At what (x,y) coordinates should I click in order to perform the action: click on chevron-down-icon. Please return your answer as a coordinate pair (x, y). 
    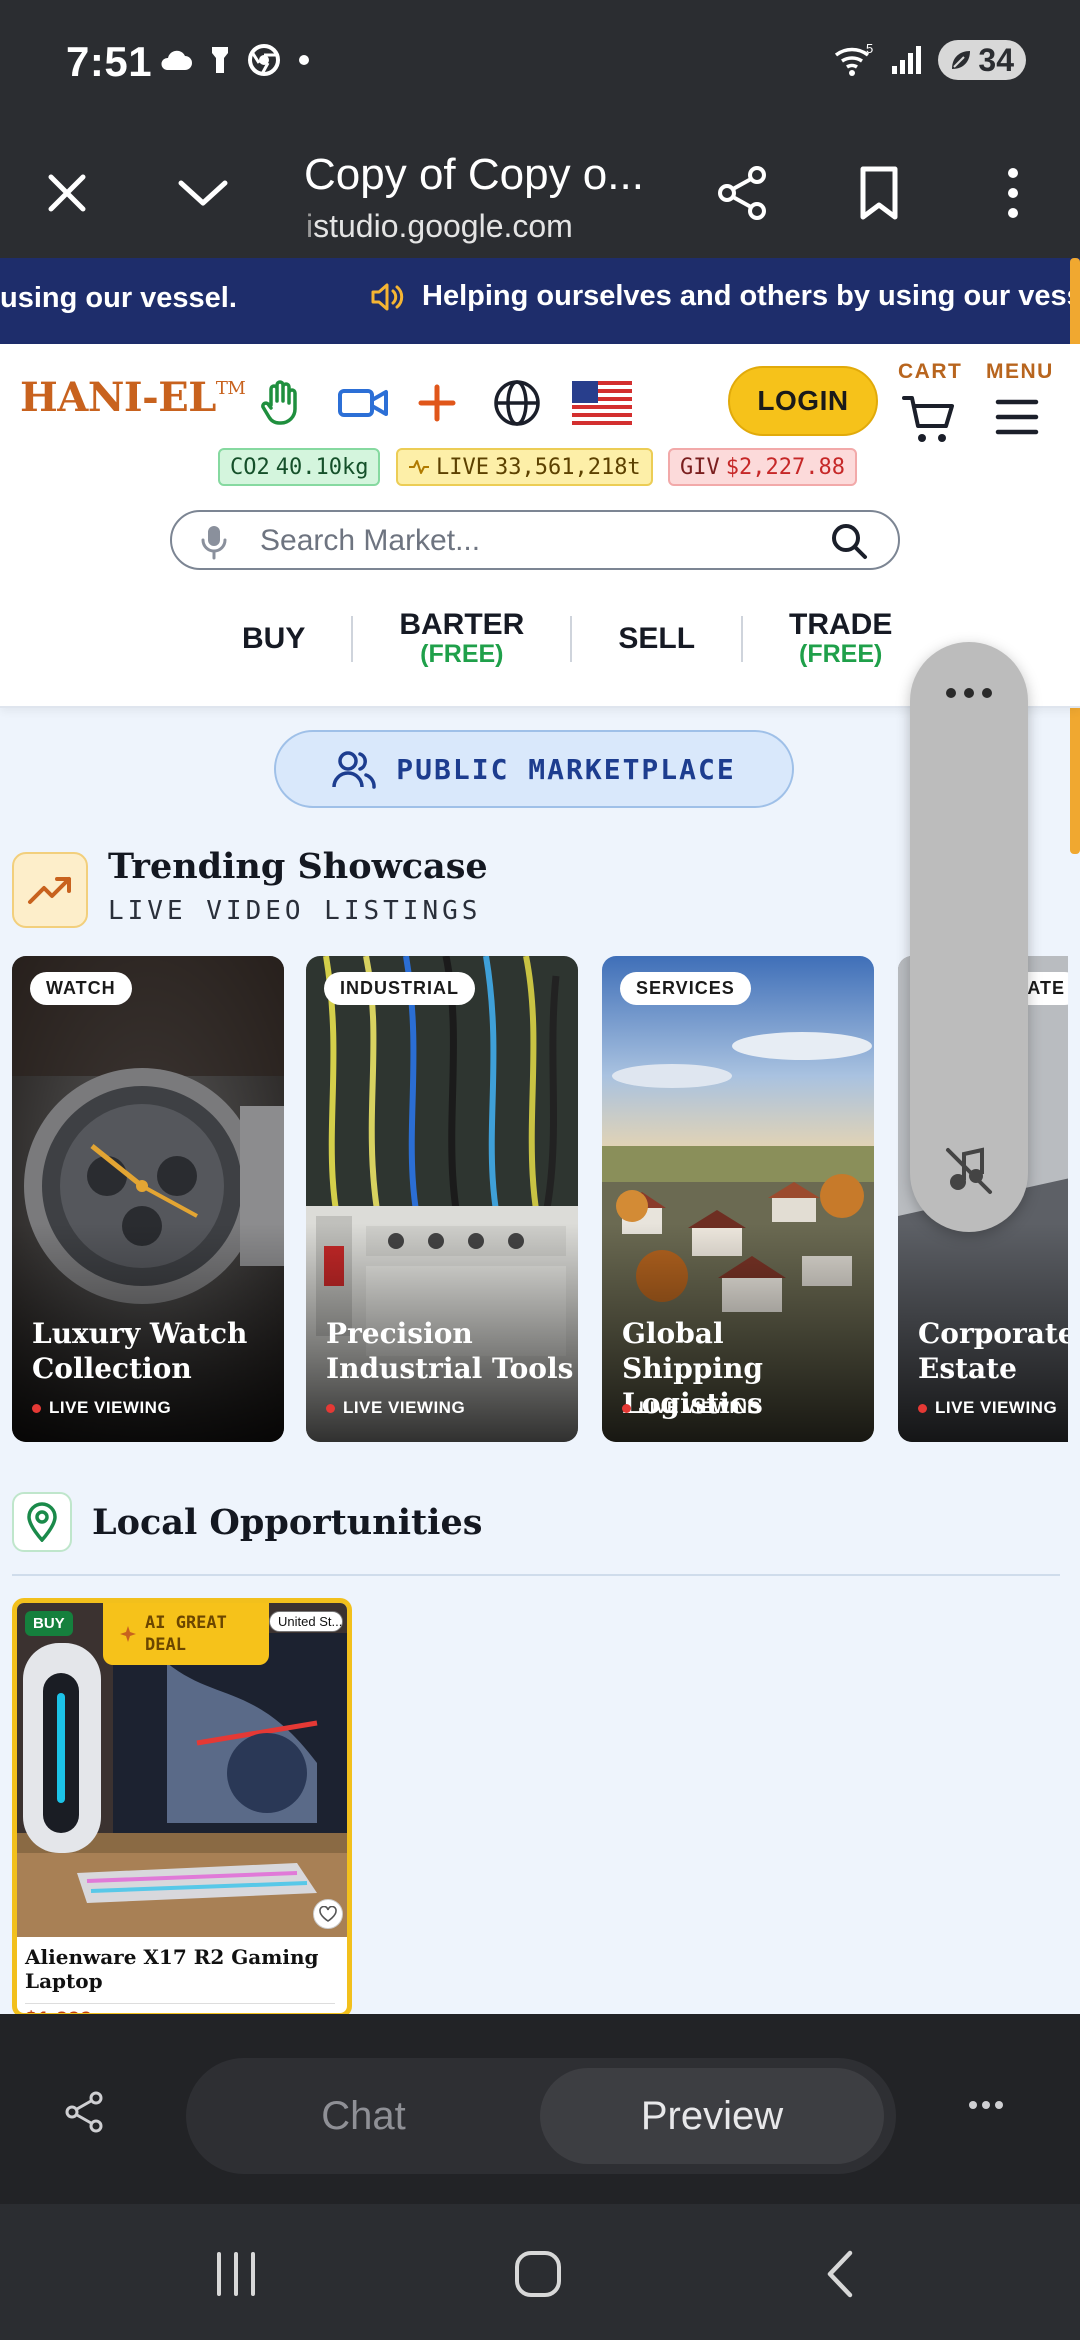
    Looking at the image, I should click on (203, 193).